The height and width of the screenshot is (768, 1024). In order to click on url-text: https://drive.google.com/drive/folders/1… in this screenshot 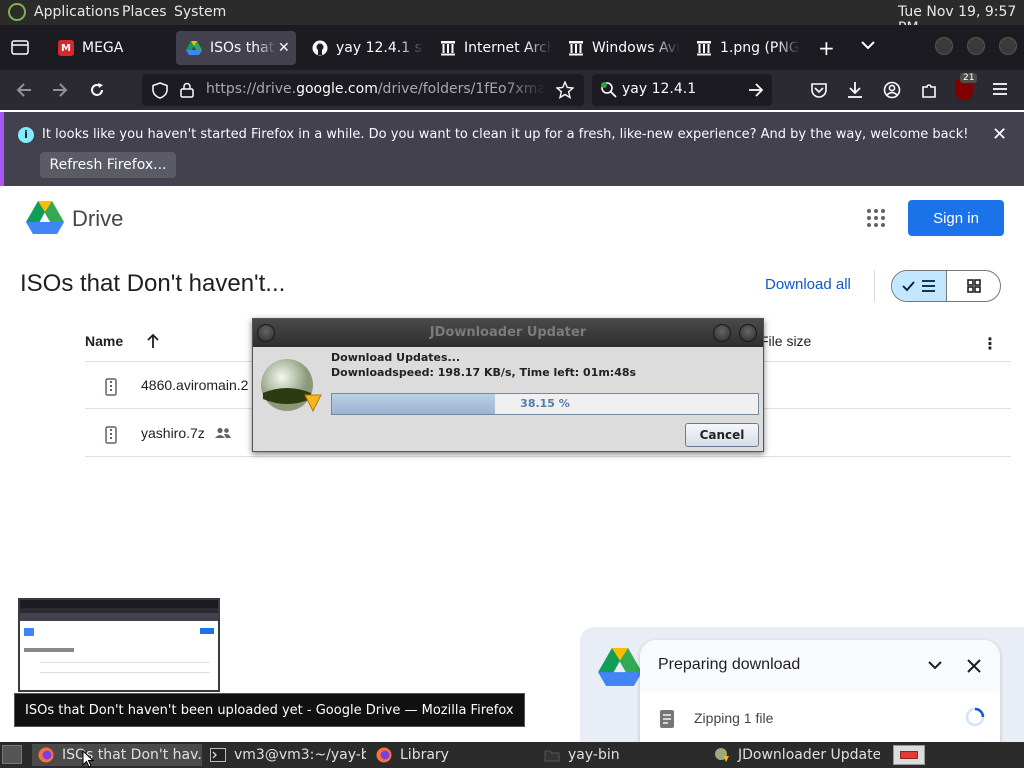, I will do `click(376, 89)`.